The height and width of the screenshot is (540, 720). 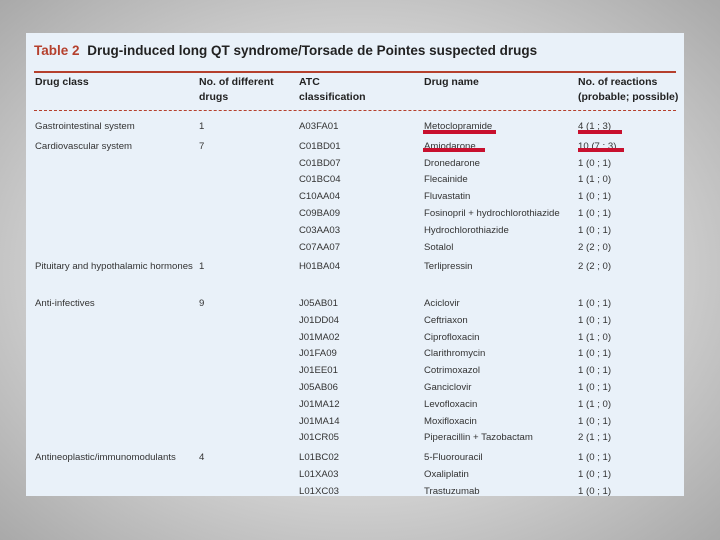 What do you see at coordinates (446, 180) in the screenshot?
I see `cell-drug-name: Flecainide` at bounding box center [446, 180].